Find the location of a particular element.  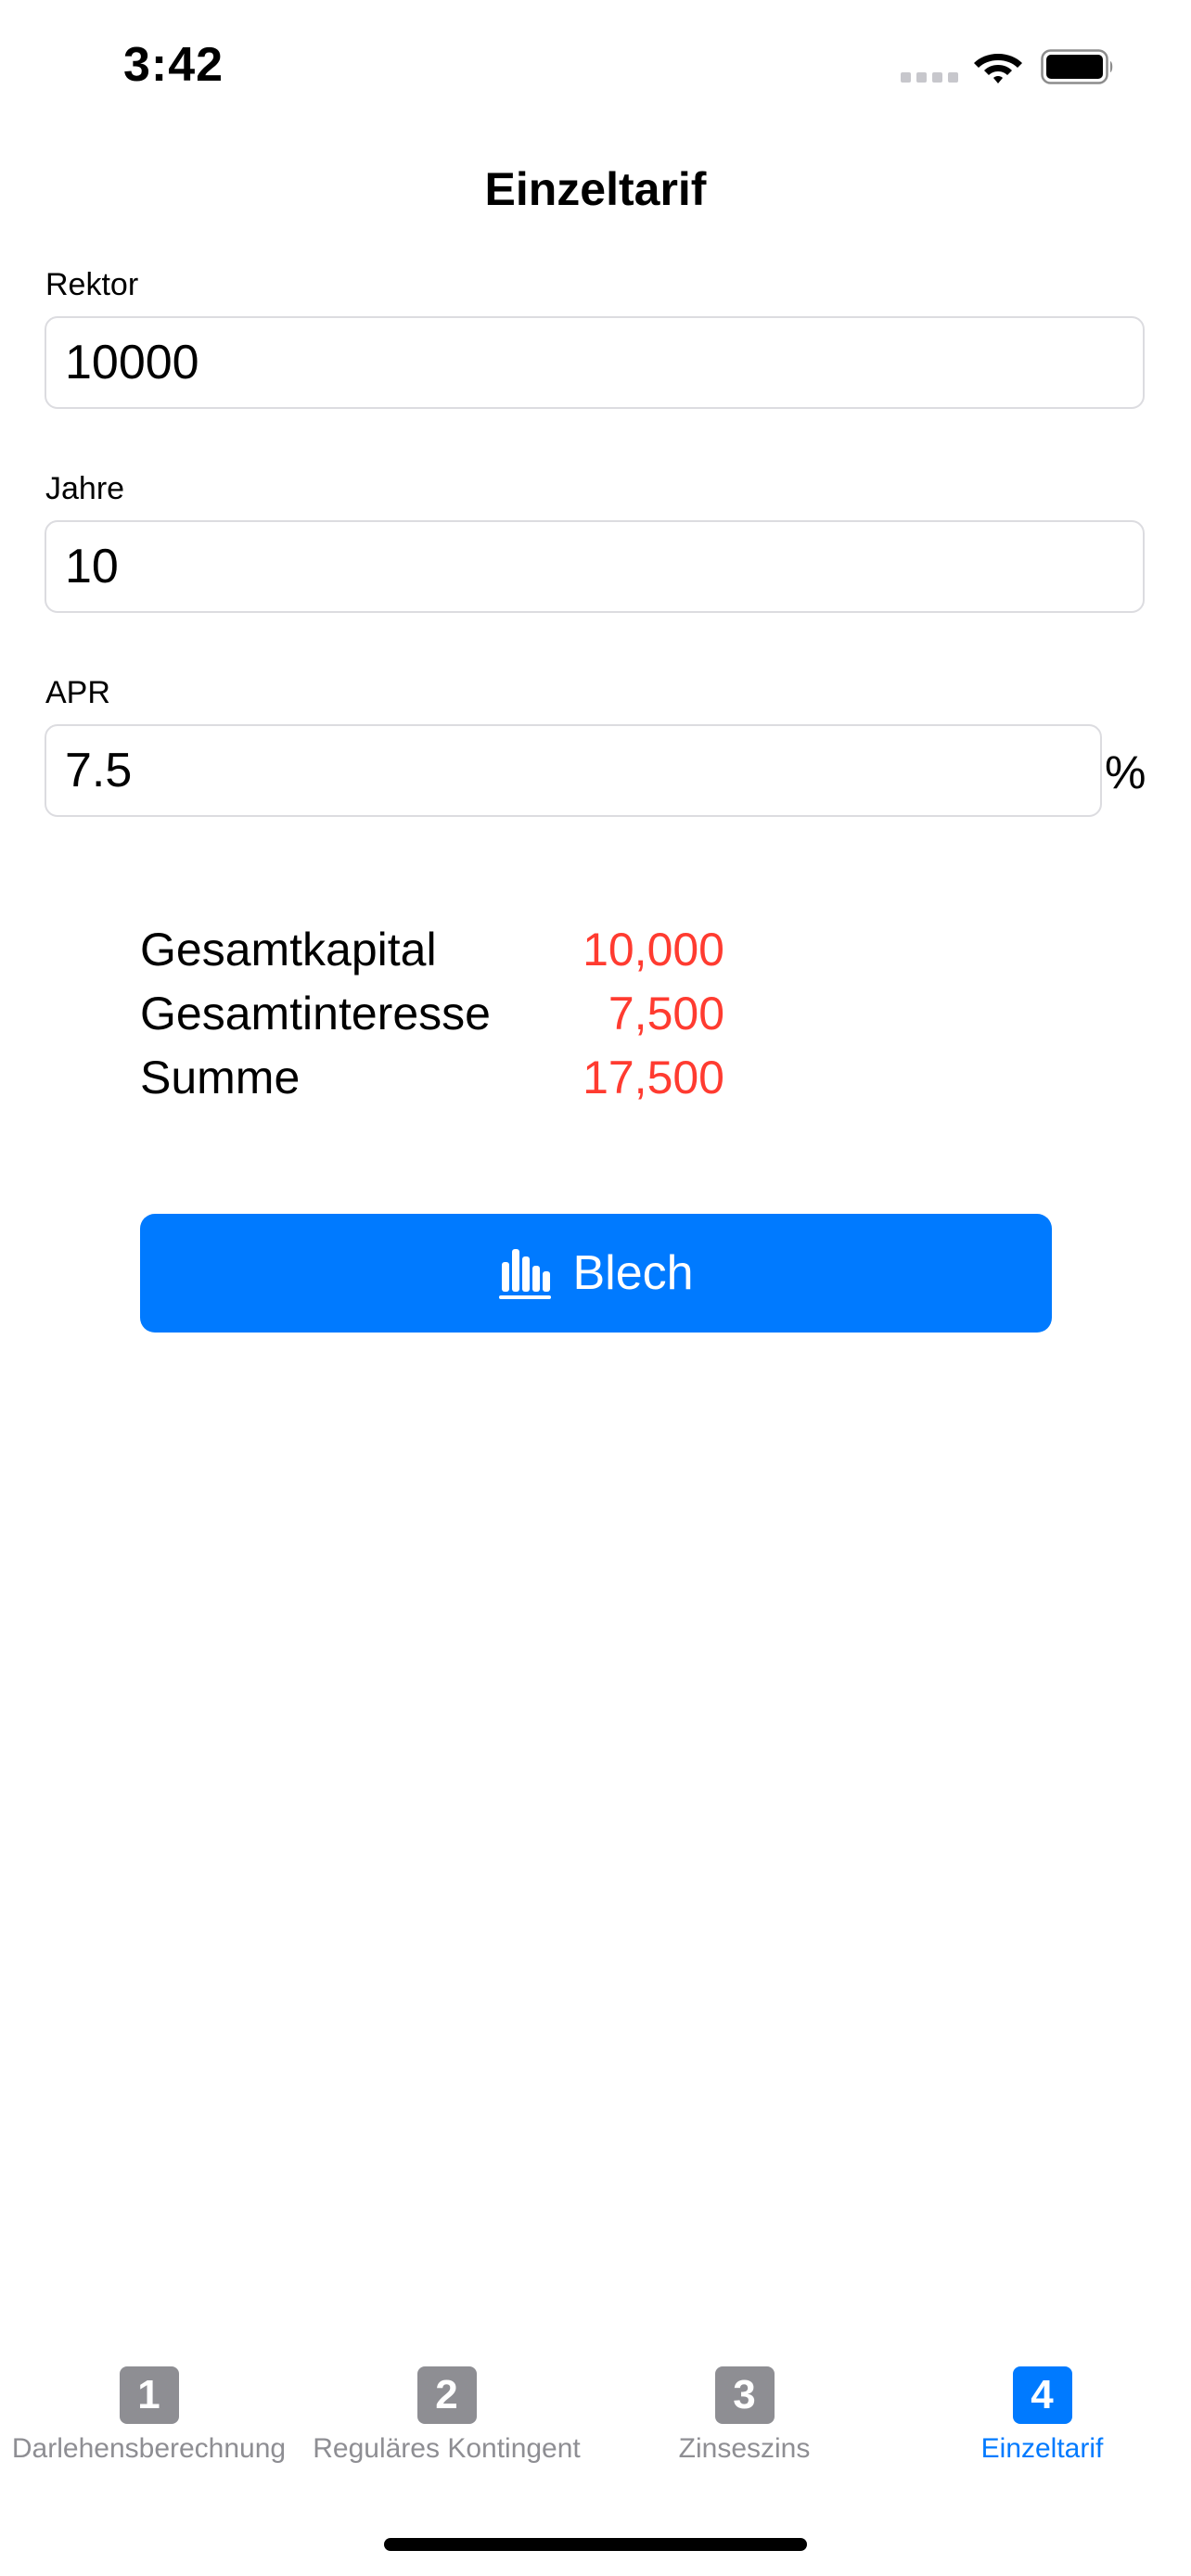

tab-label: Reguläres Kontingent is located at coordinates (447, 2448).